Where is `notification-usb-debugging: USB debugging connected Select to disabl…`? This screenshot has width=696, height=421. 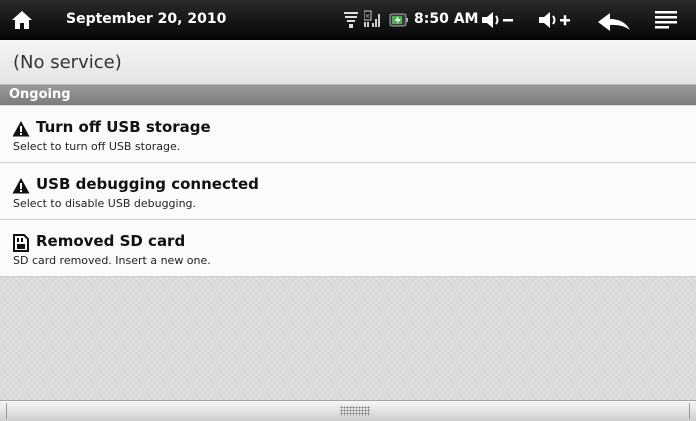
notification-usb-debugging: USB debugging connected Select to disabl… is located at coordinates (348, 191).